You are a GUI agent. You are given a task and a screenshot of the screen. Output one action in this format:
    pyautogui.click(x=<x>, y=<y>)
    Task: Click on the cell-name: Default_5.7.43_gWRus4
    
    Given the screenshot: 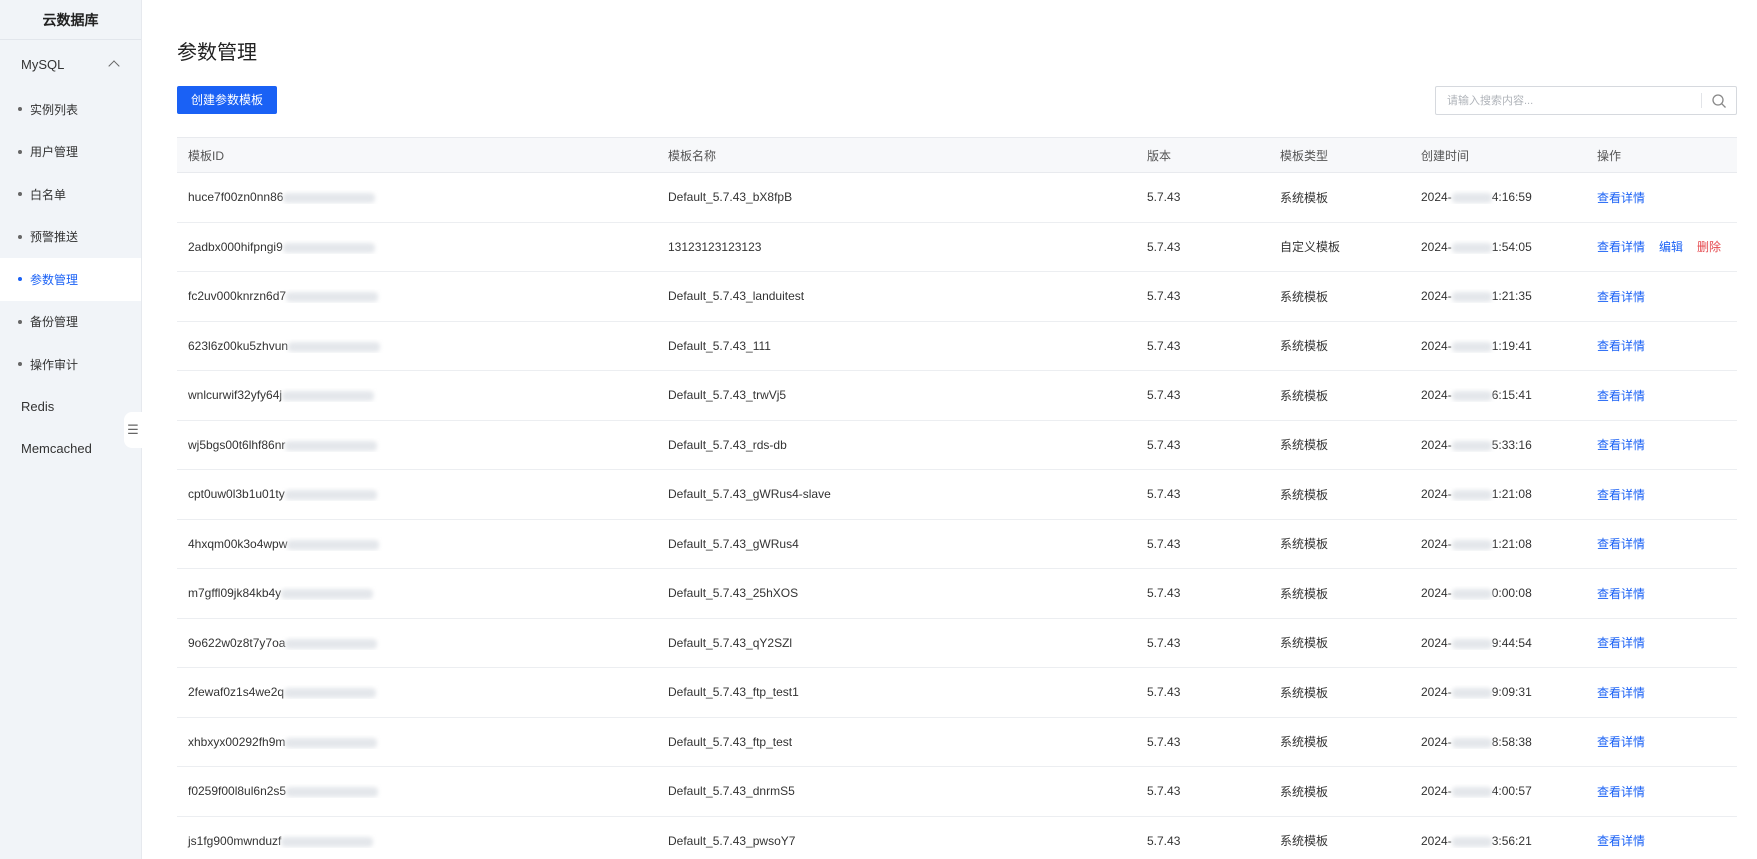 What is the action you would take?
    pyautogui.click(x=733, y=543)
    